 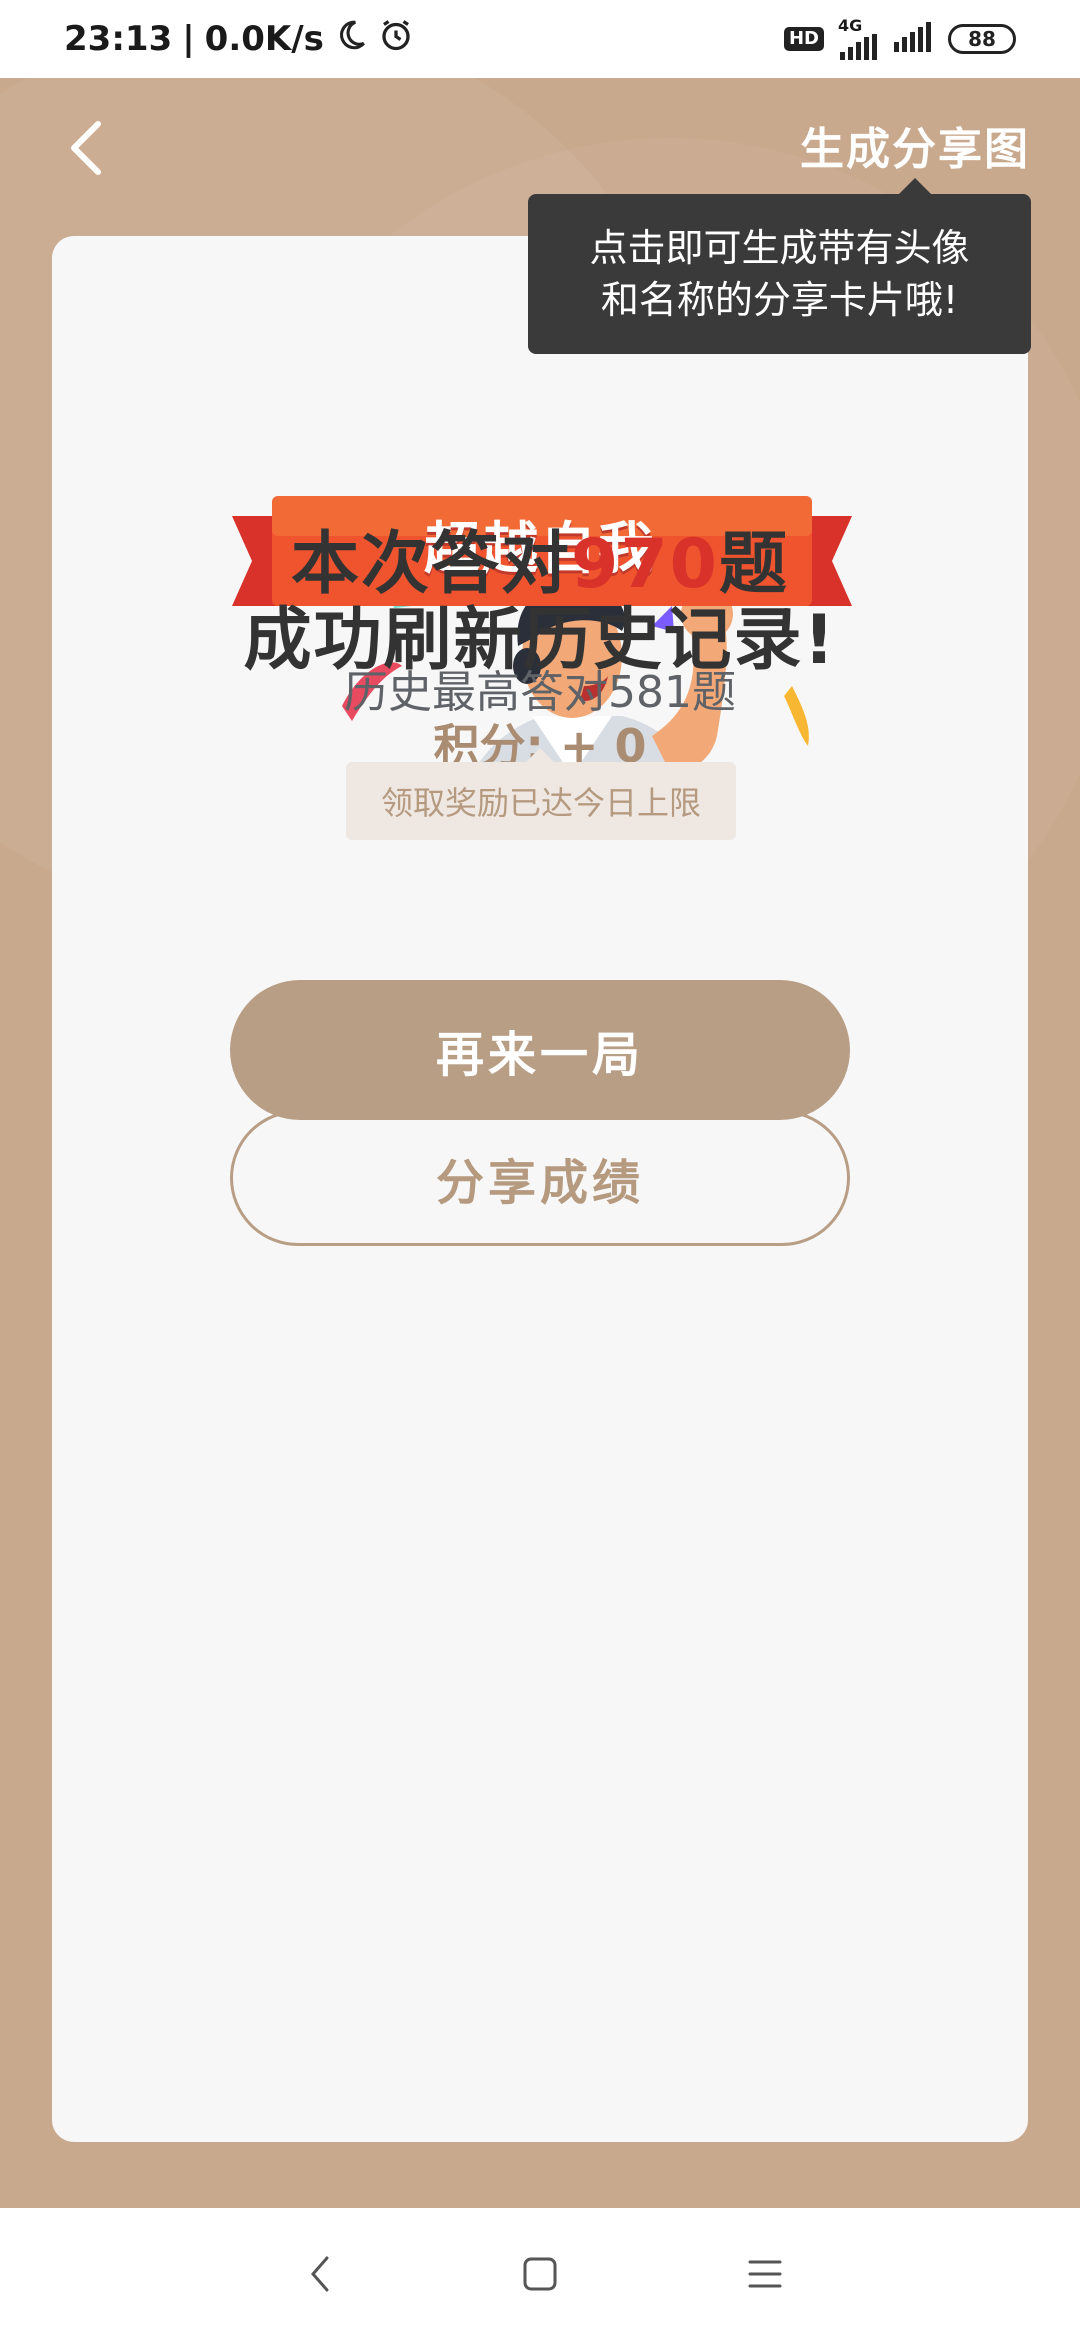 I want to click on battery-indicator: 88, so click(x=982, y=39).